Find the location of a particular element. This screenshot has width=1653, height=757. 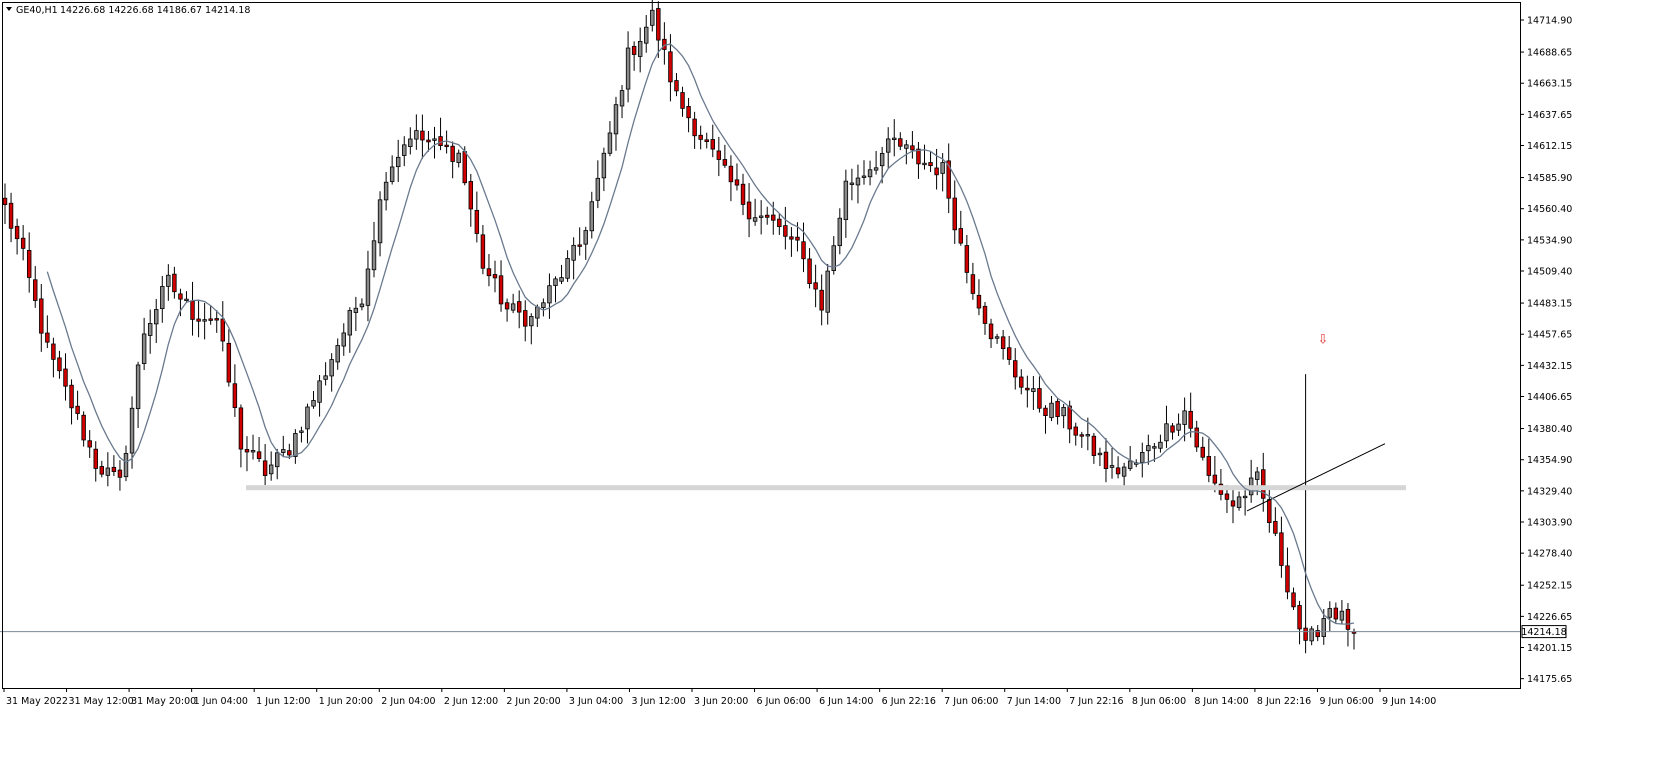

y-tick-label: 14278.40 is located at coordinates (1549, 554).